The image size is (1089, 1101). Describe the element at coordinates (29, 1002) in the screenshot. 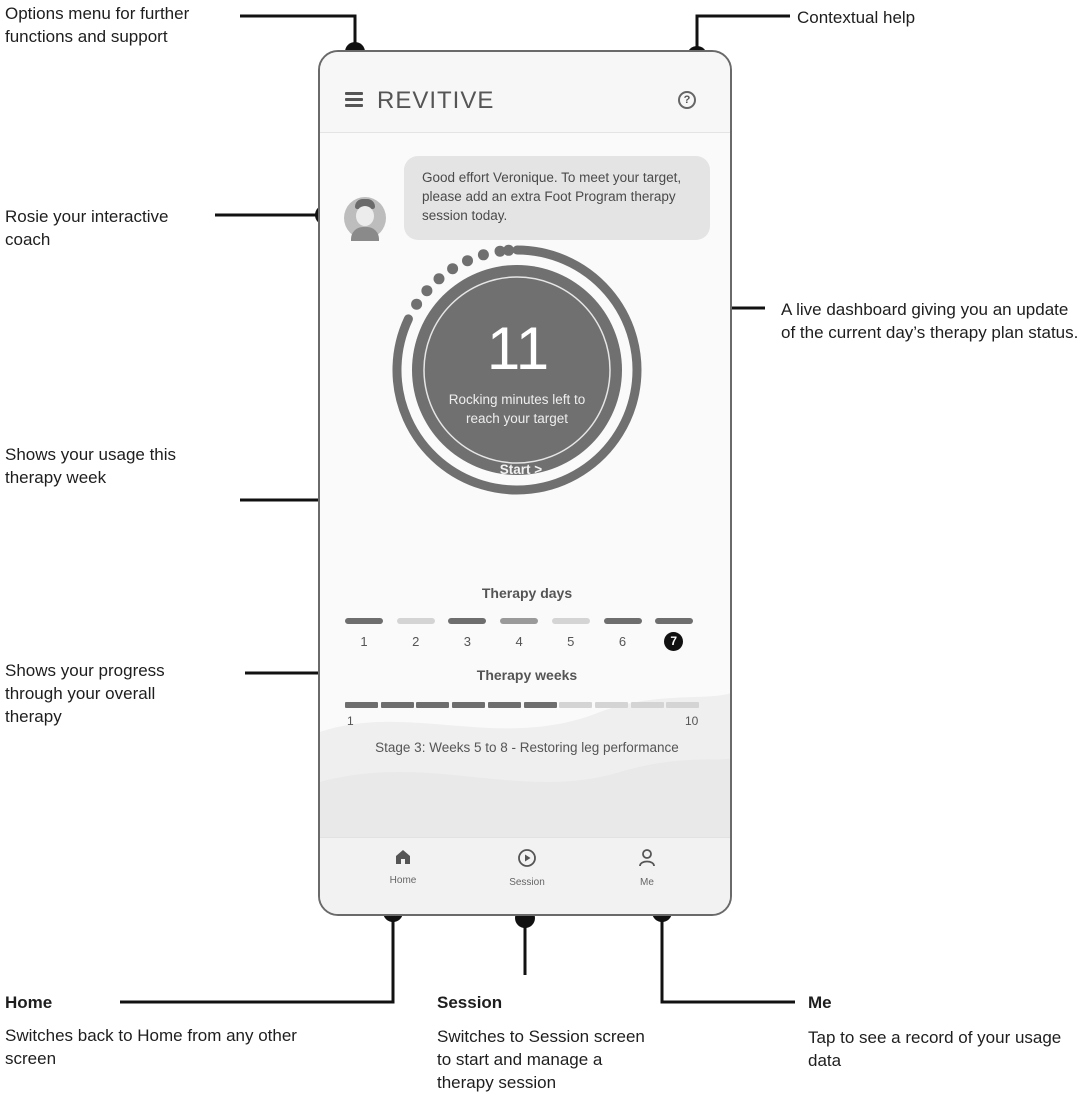

I see `annotation-home-title: Home` at that location.